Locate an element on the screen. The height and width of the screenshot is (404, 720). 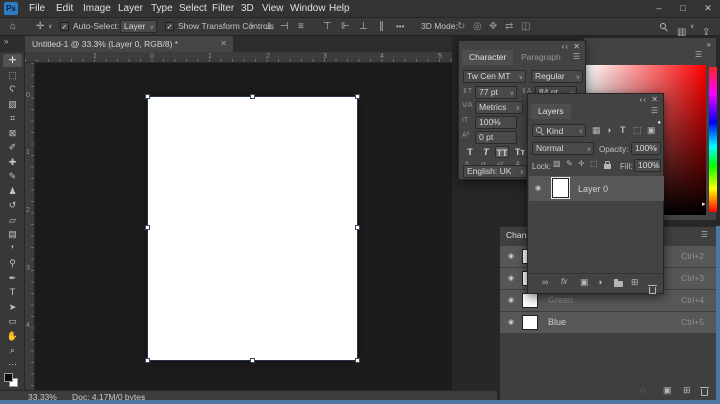
collapse-panel-icon: ‹‹ is located at coordinates (643, 99).